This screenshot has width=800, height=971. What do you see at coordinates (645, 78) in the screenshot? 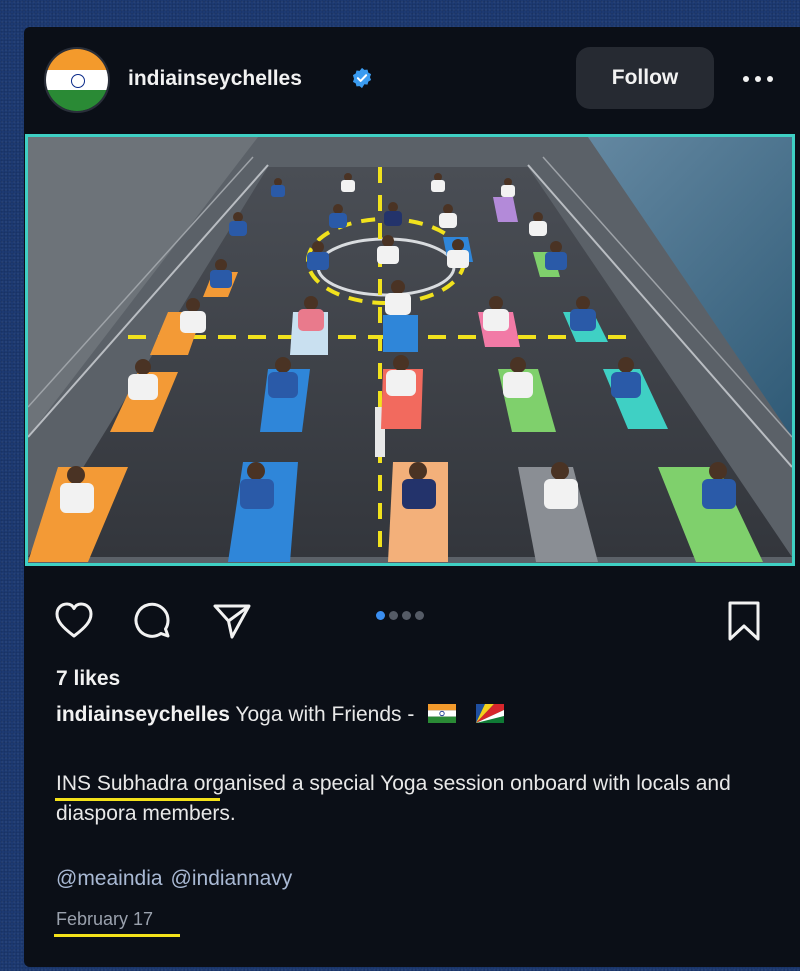
I see `follow-button: Follow` at bounding box center [645, 78].